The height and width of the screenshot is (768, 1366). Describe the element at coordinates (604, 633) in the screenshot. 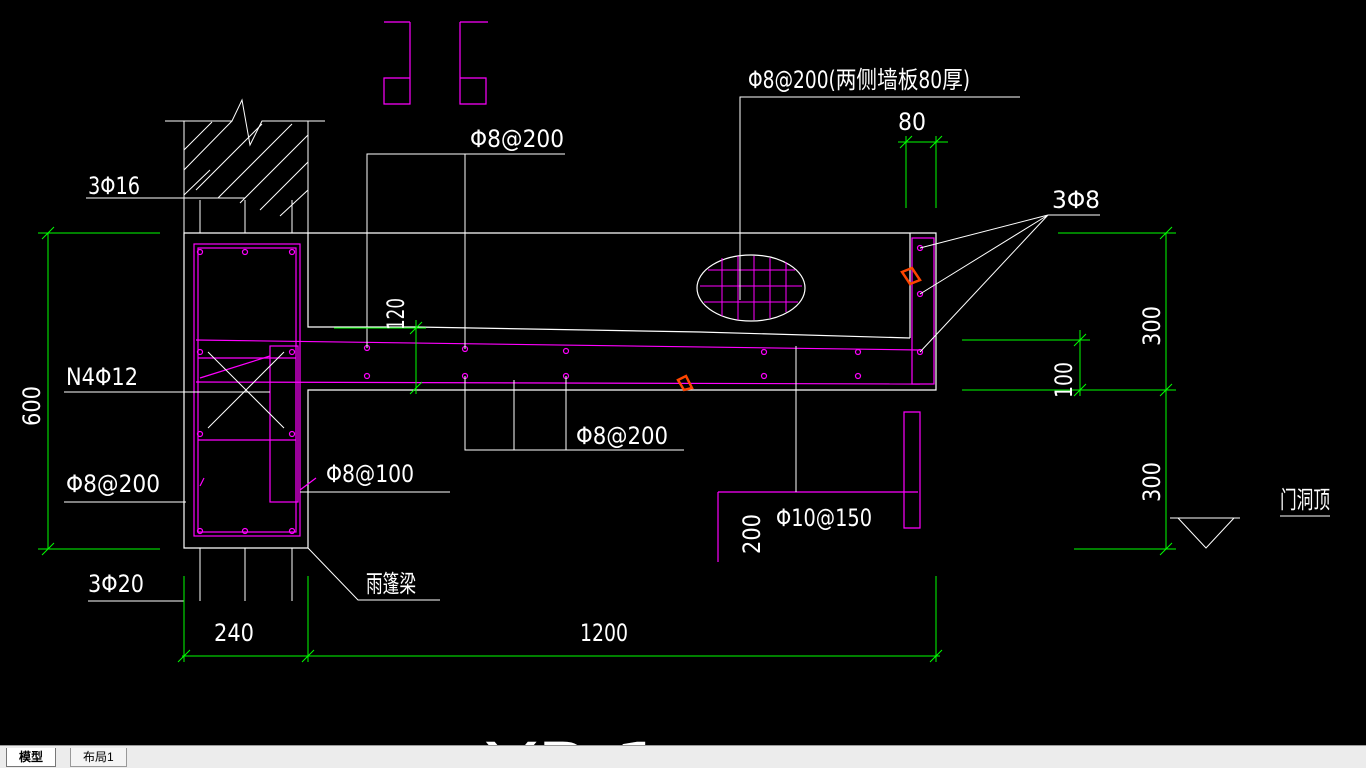

I see `label-canopy-length: 1200` at that location.